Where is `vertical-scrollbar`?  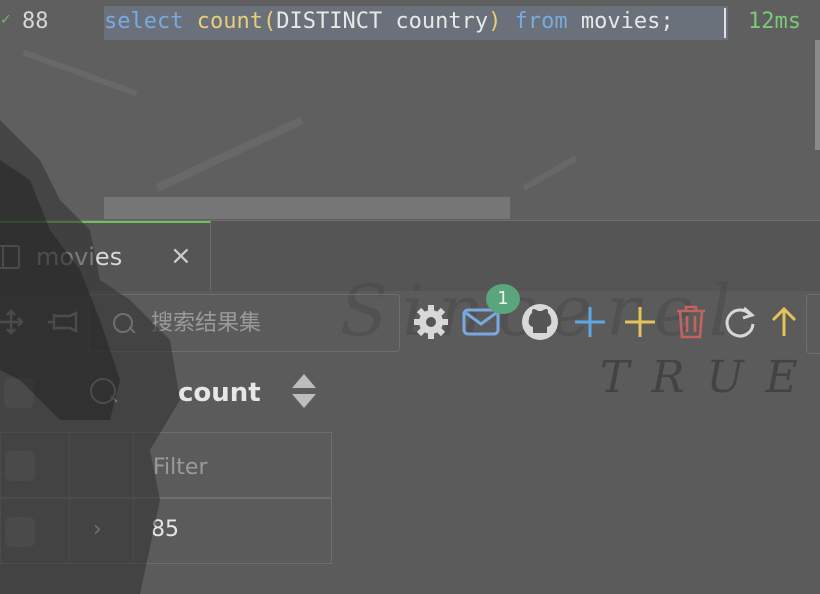
vertical-scrollbar is located at coordinates (817, 95).